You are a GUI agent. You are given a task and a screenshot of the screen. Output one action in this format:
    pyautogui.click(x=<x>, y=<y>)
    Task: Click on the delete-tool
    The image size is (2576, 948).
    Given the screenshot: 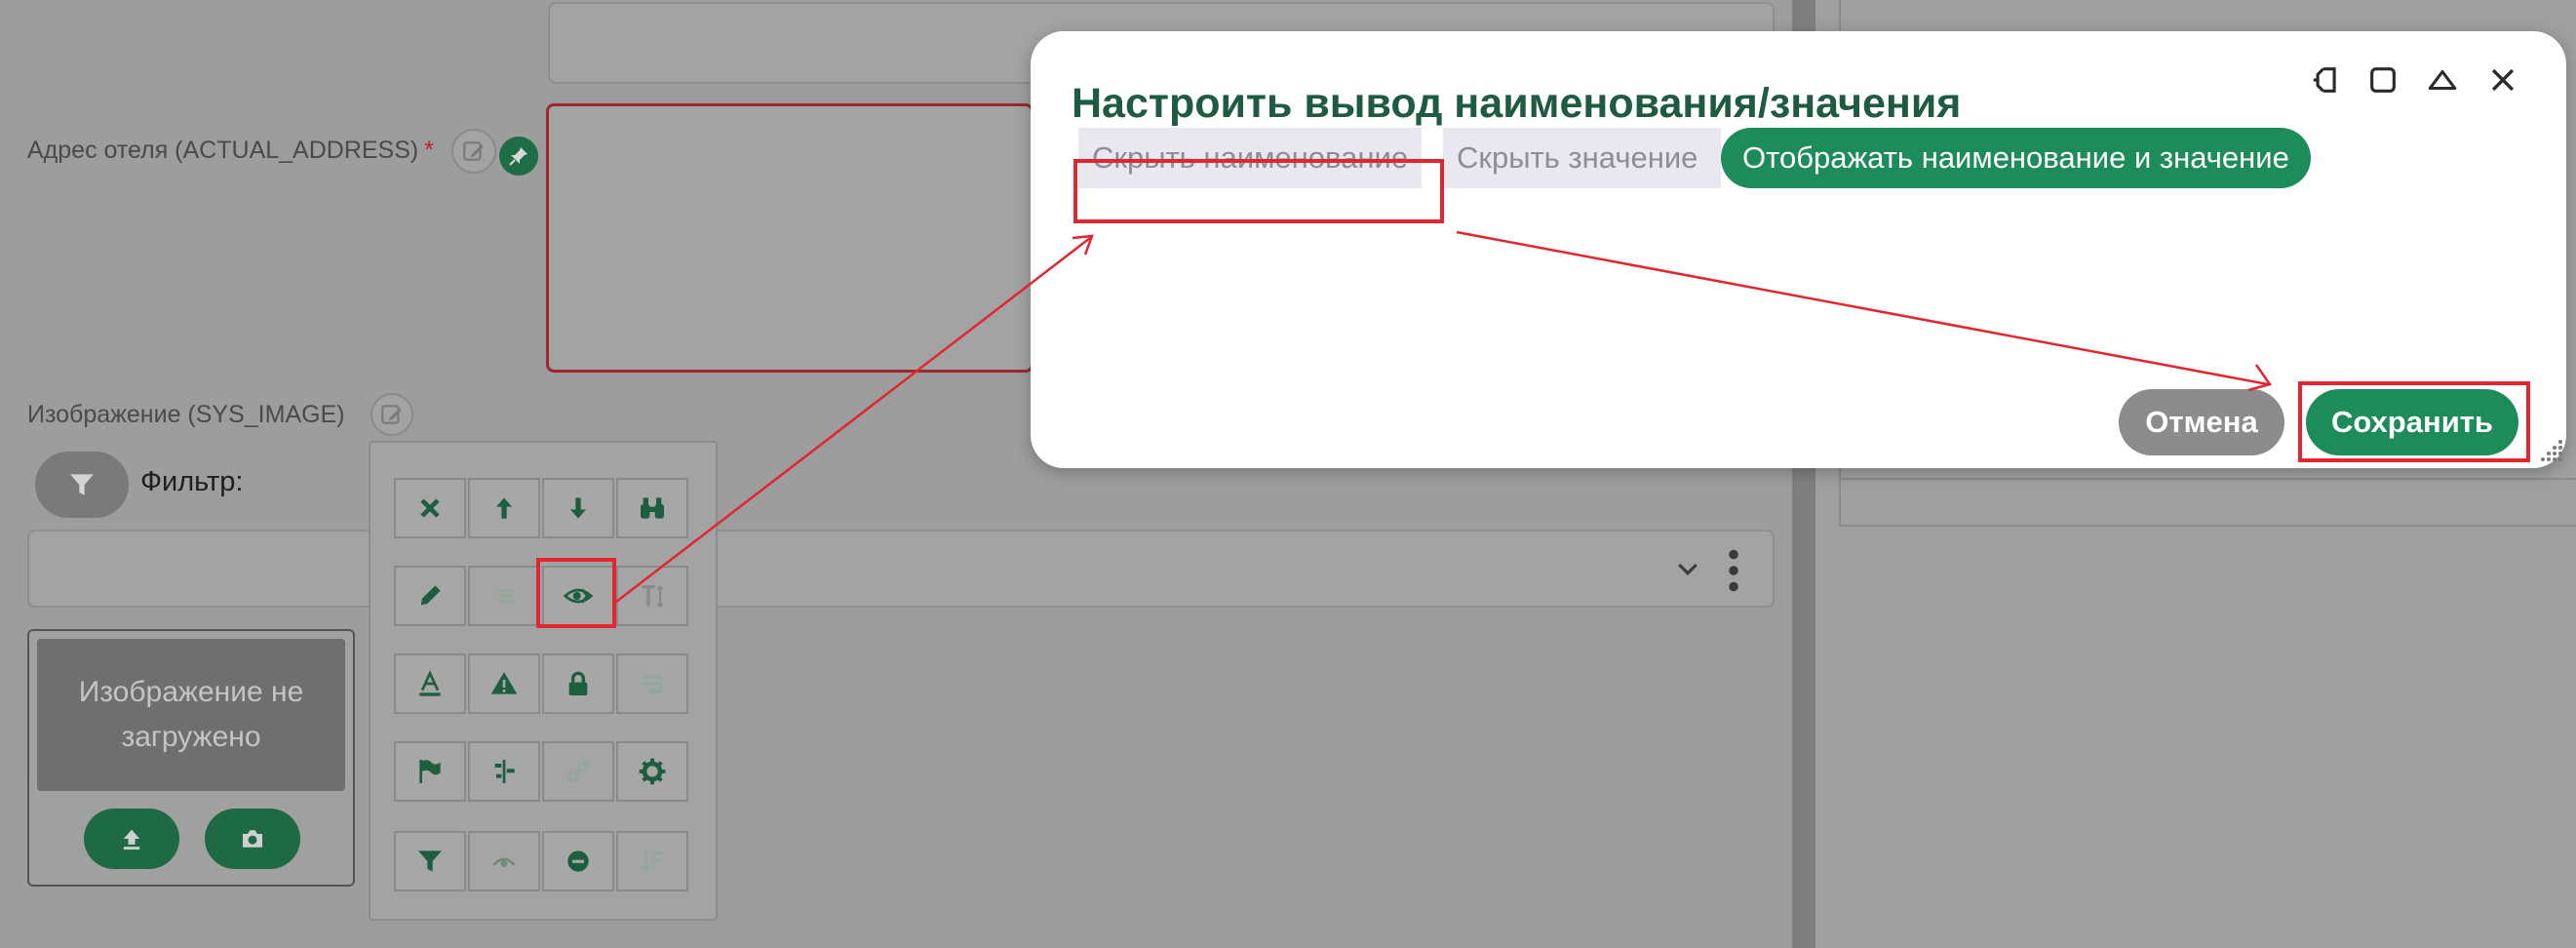 What is the action you would take?
    pyautogui.click(x=430, y=508)
    